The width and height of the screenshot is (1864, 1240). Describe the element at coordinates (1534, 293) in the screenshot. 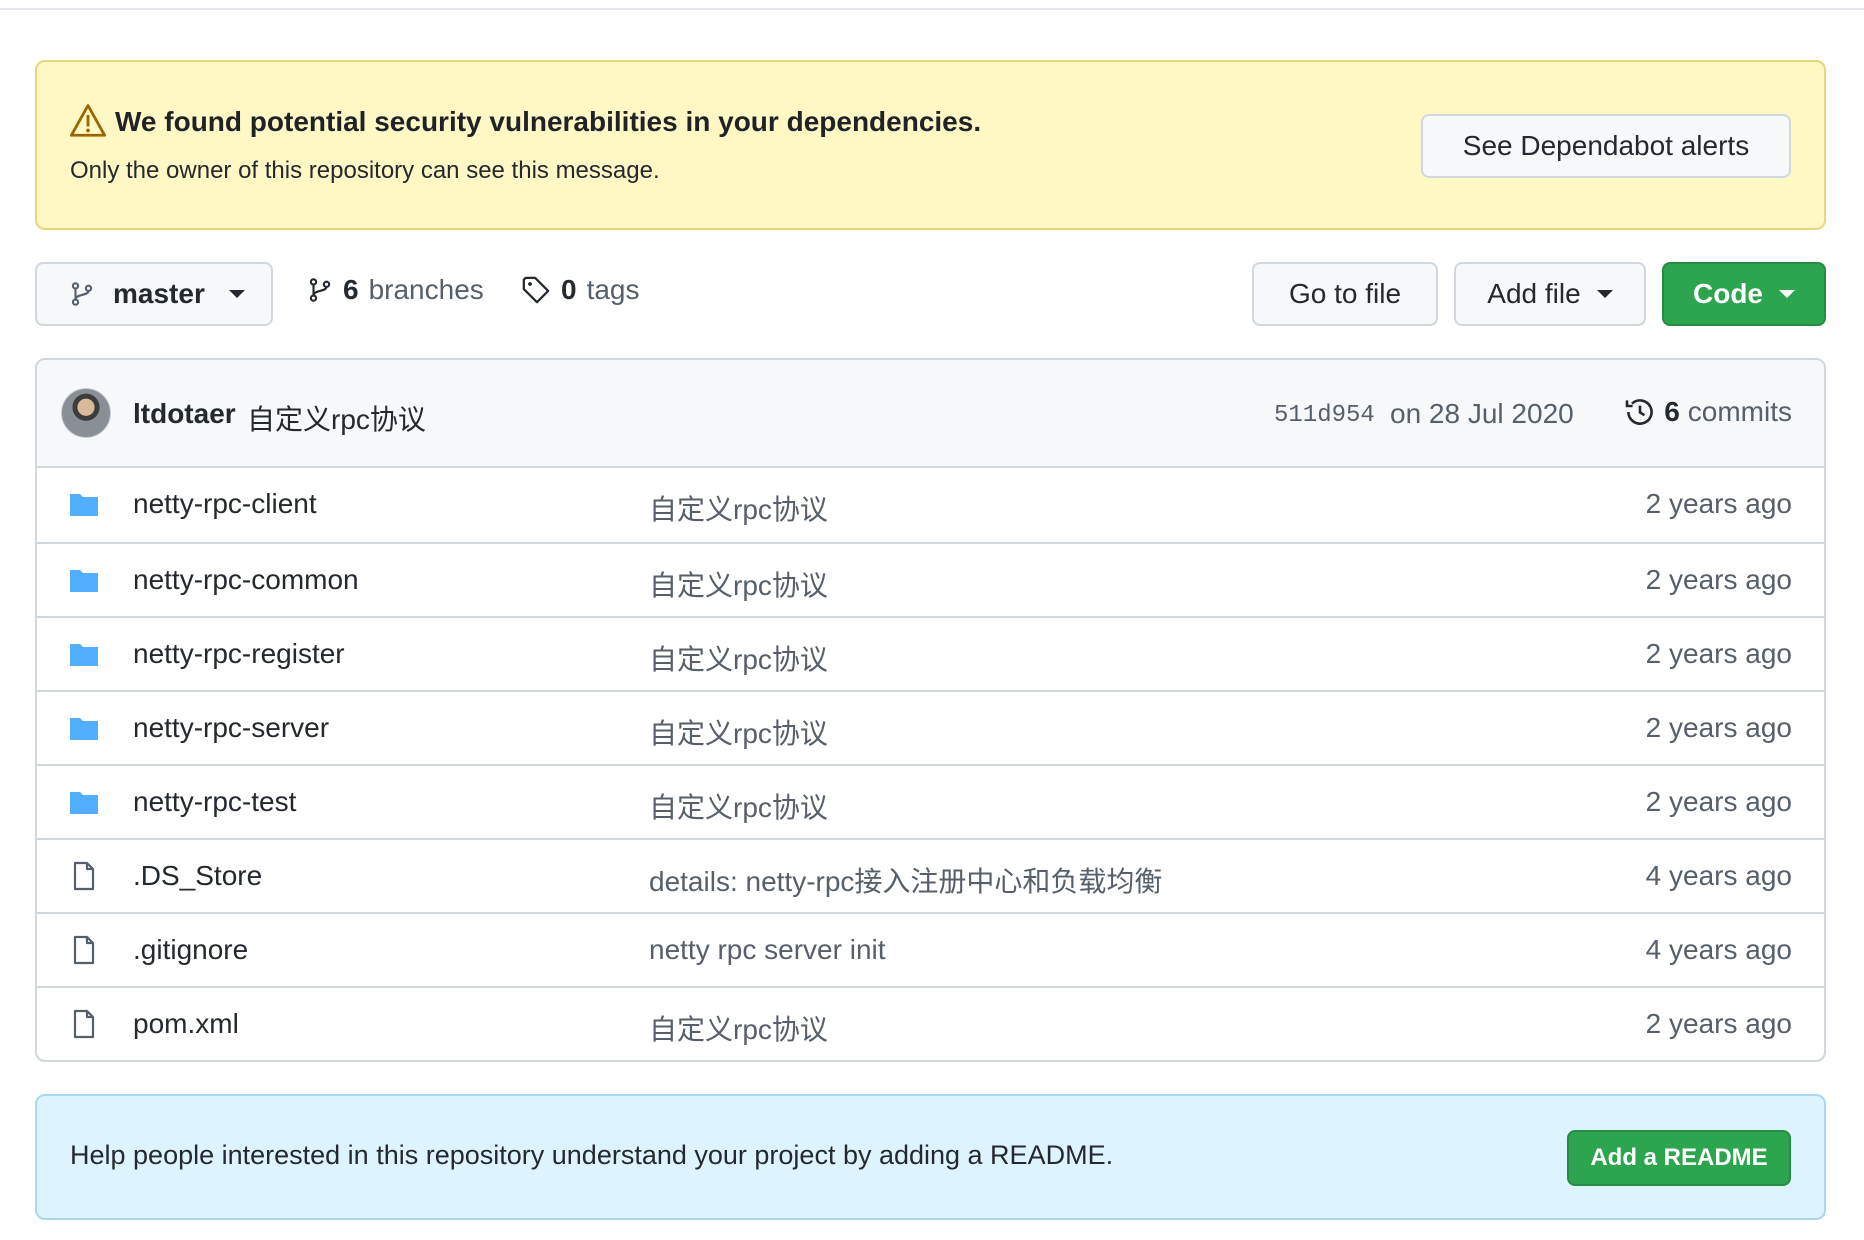

I see `add-file-label: Add file` at that location.